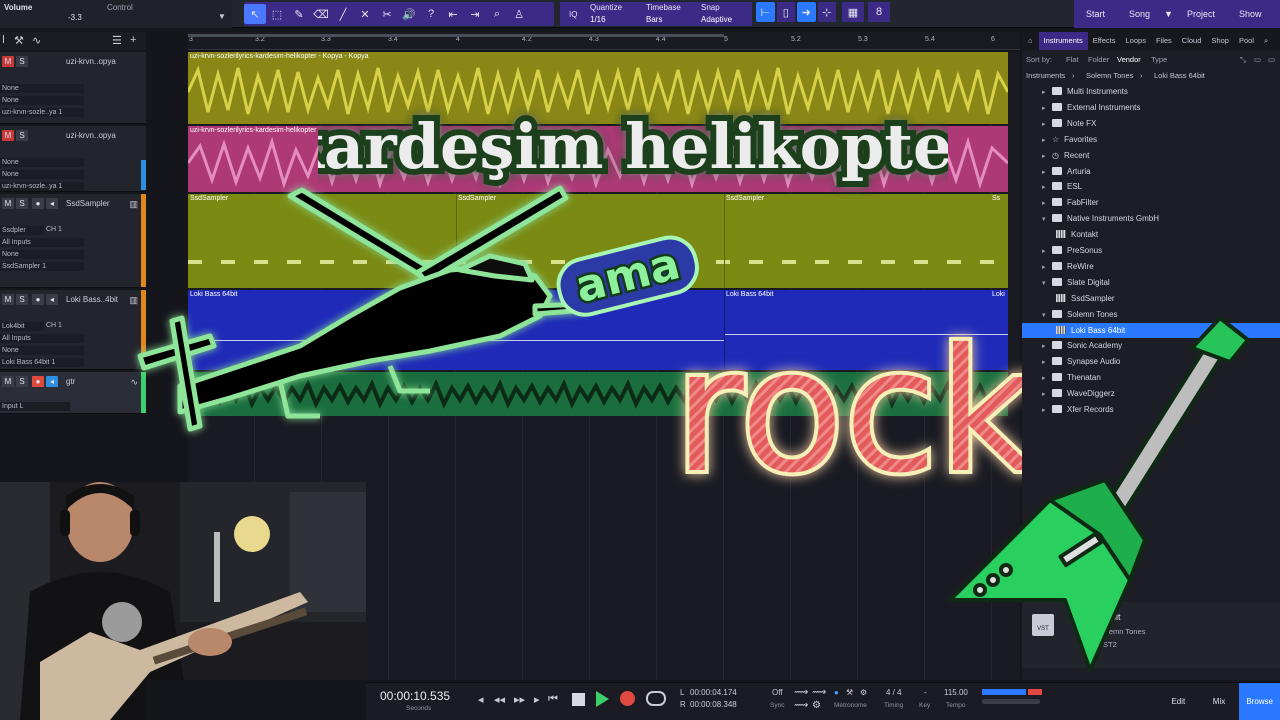  I want to click on paint-tool-icon: ╱, so click(343, 14).